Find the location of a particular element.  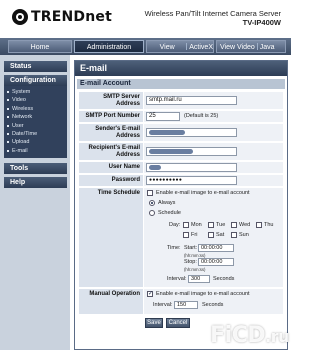

smtp-port-label: SMTP Port Number is located at coordinates (111, 116).